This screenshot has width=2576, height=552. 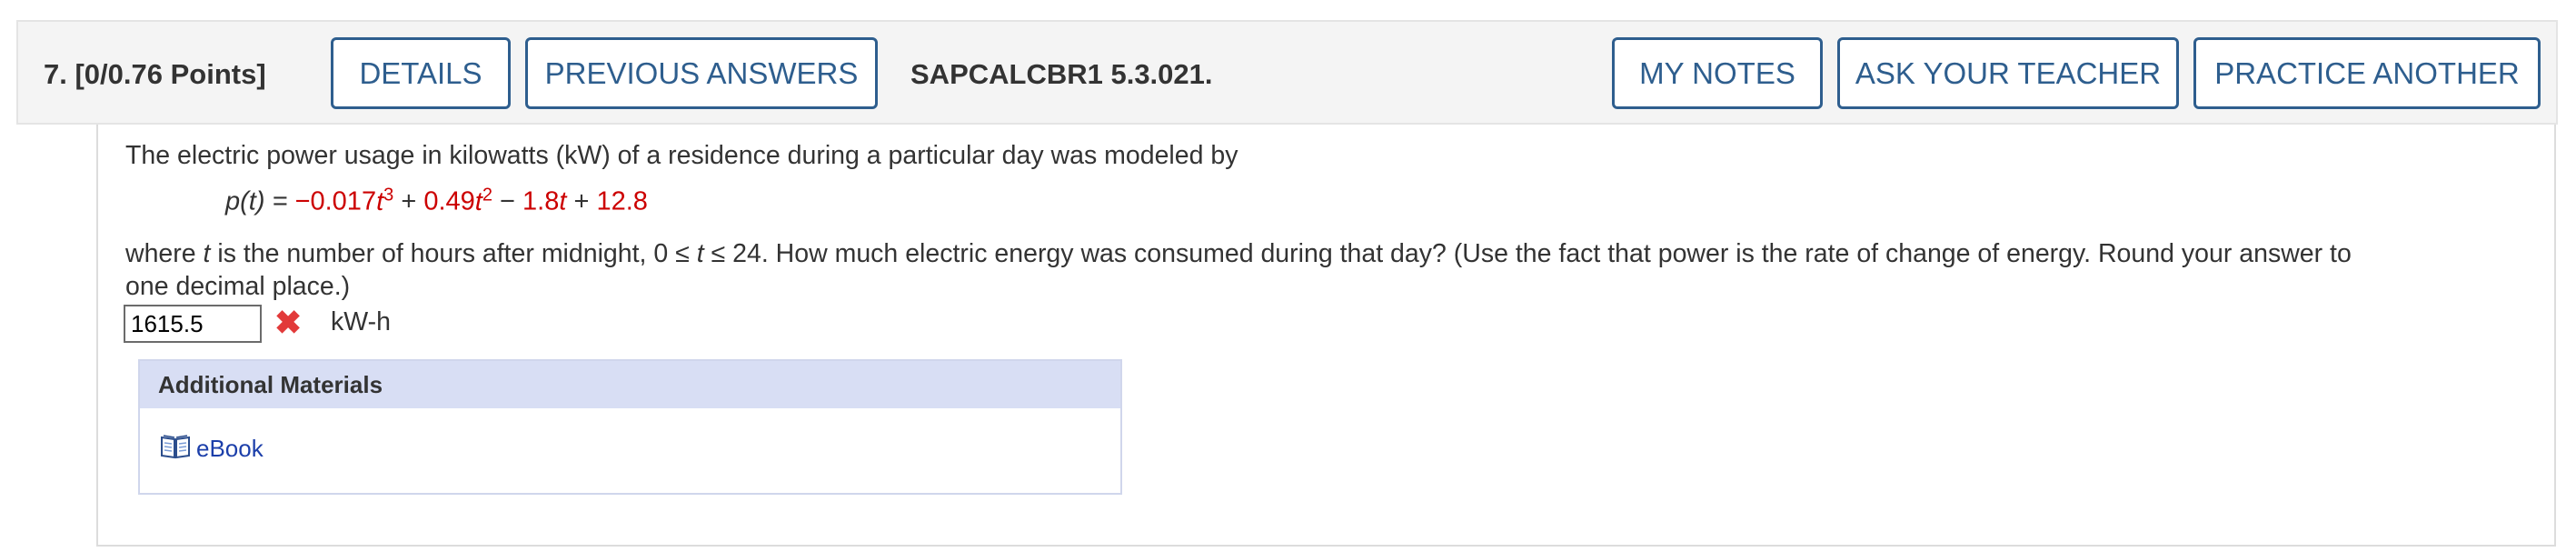 What do you see at coordinates (361, 322) in the screenshot?
I see `answer-unit: kW-h` at bounding box center [361, 322].